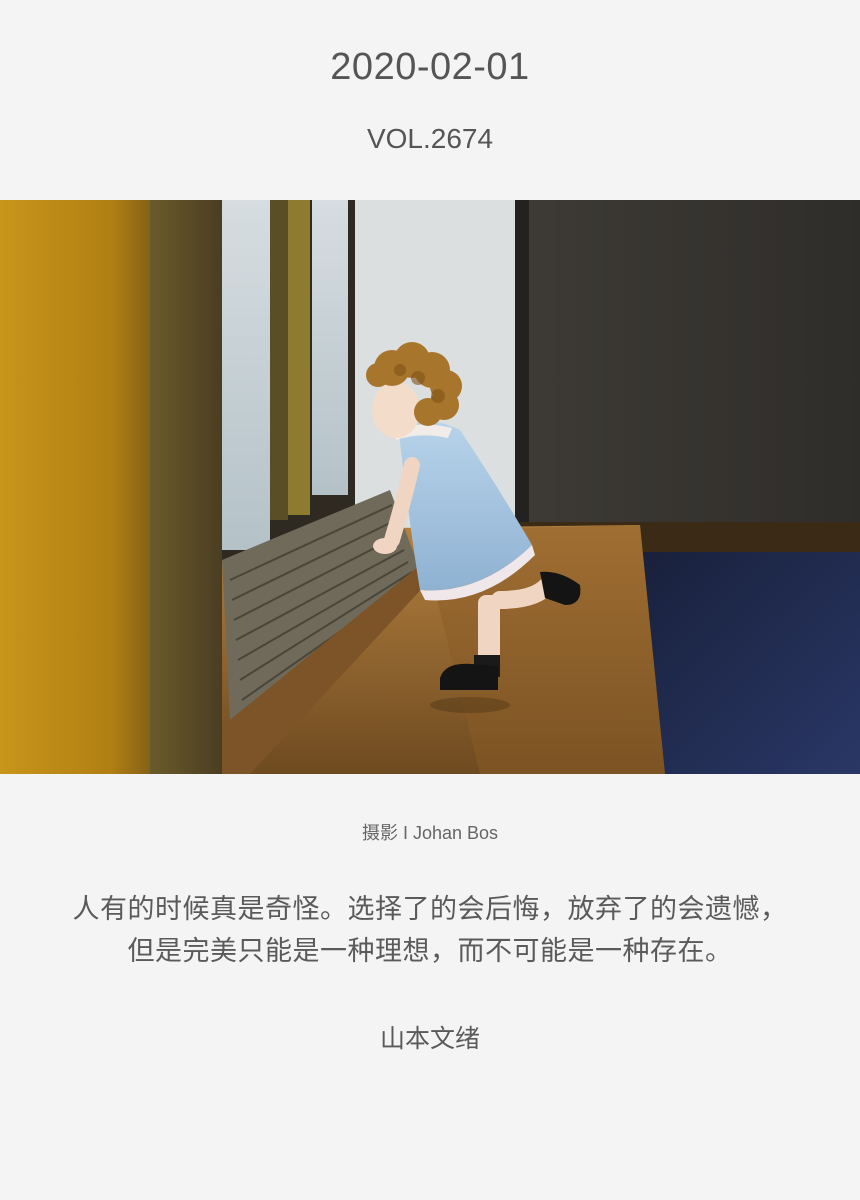  What do you see at coordinates (430, 951) in the screenshot?
I see `quote-line: 但是完美只能是一种理想，而不可能是一种存在。` at bounding box center [430, 951].